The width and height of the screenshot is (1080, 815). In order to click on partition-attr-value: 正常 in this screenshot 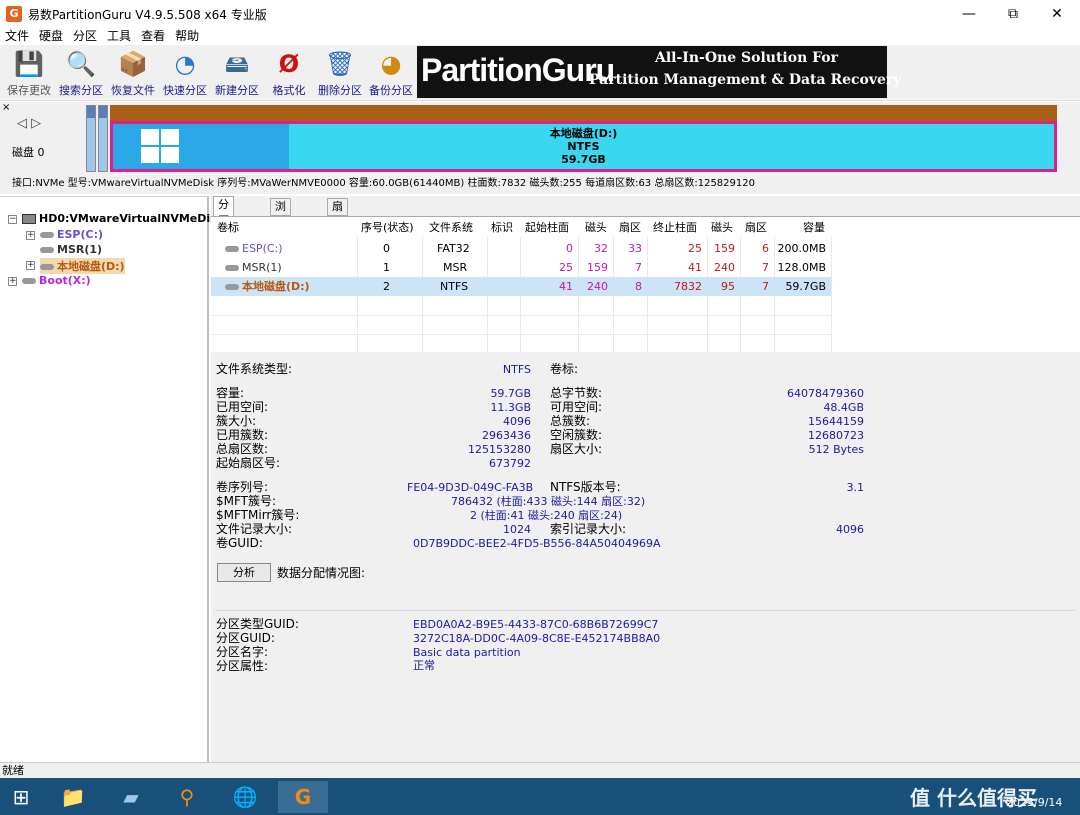, I will do `click(424, 665)`.